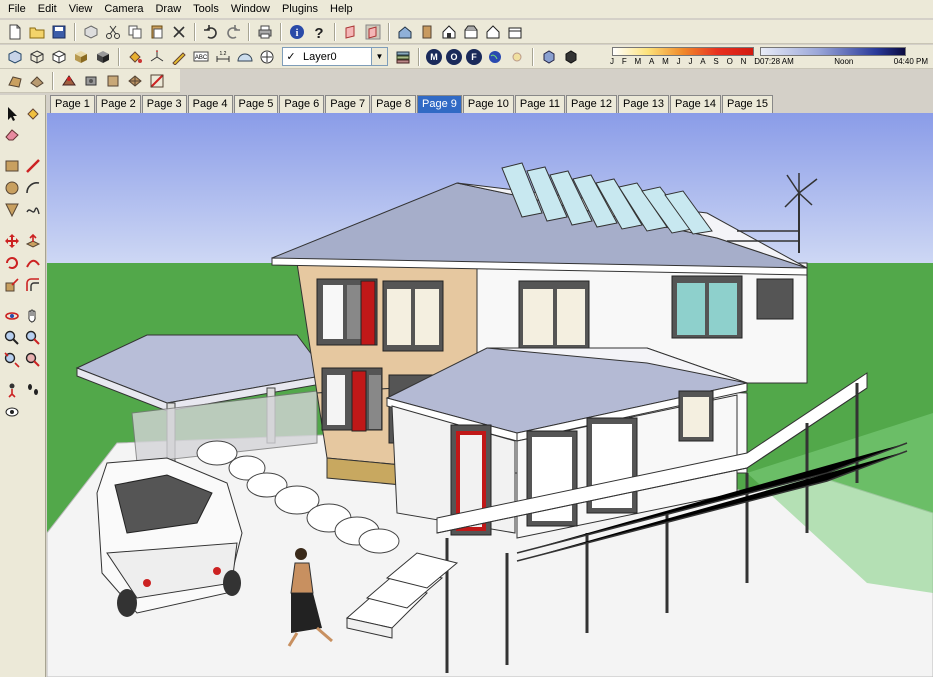  Describe the element at coordinates (12, 210) in the screenshot. I see `polygon-icon` at that location.